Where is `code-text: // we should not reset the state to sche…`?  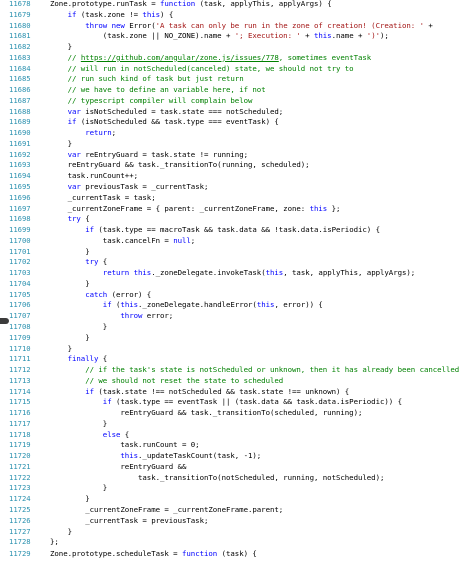
code-text: // we should not reset the state to sche… is located at coordinates (166, 381).